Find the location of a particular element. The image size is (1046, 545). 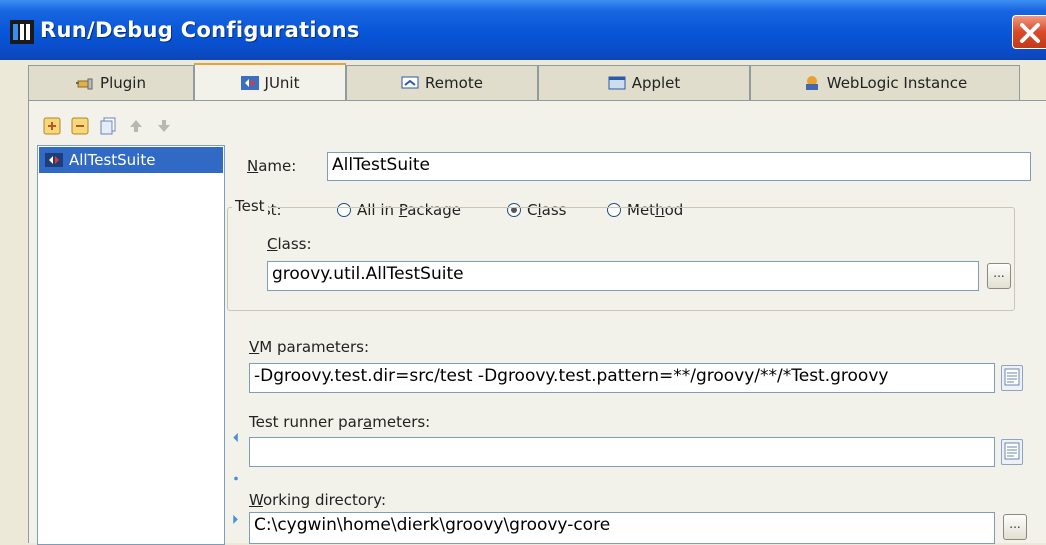

copy-icon is located at coordinates (108, 126).